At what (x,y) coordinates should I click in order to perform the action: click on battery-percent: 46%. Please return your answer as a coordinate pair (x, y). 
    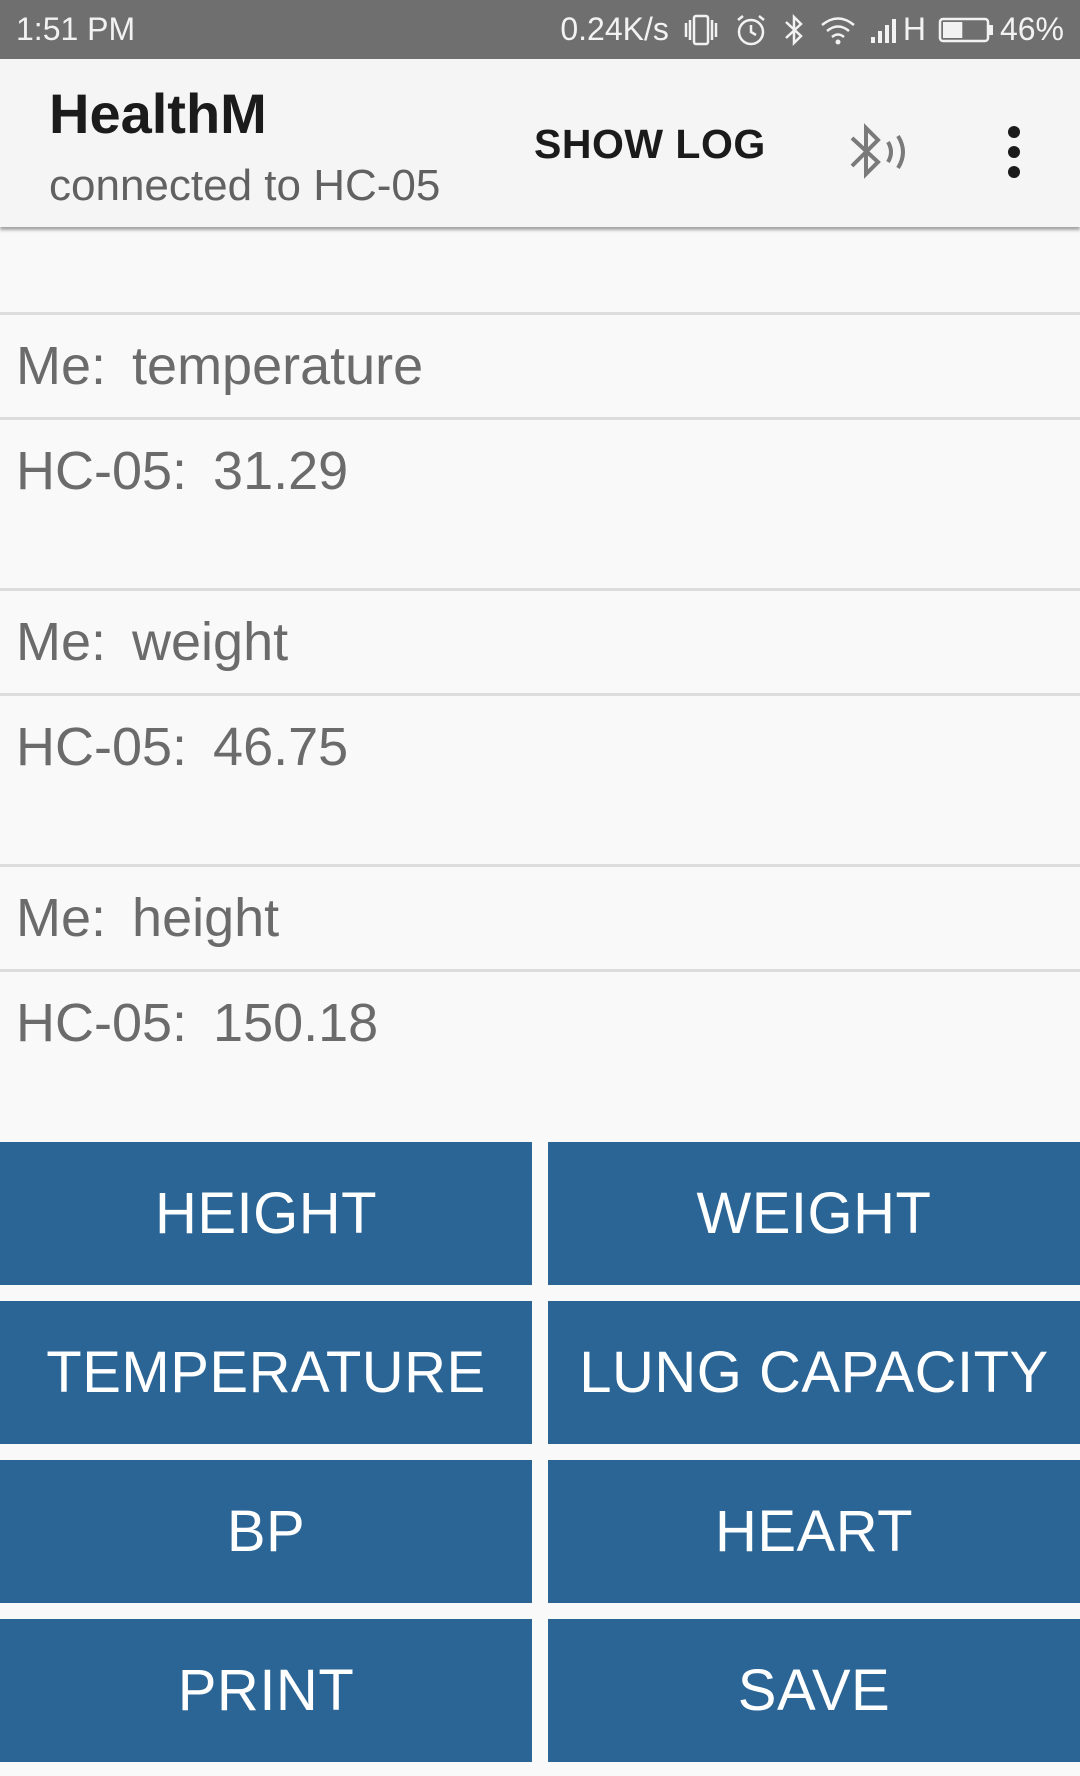
    Looking at the image, I should click on (1031, 29).